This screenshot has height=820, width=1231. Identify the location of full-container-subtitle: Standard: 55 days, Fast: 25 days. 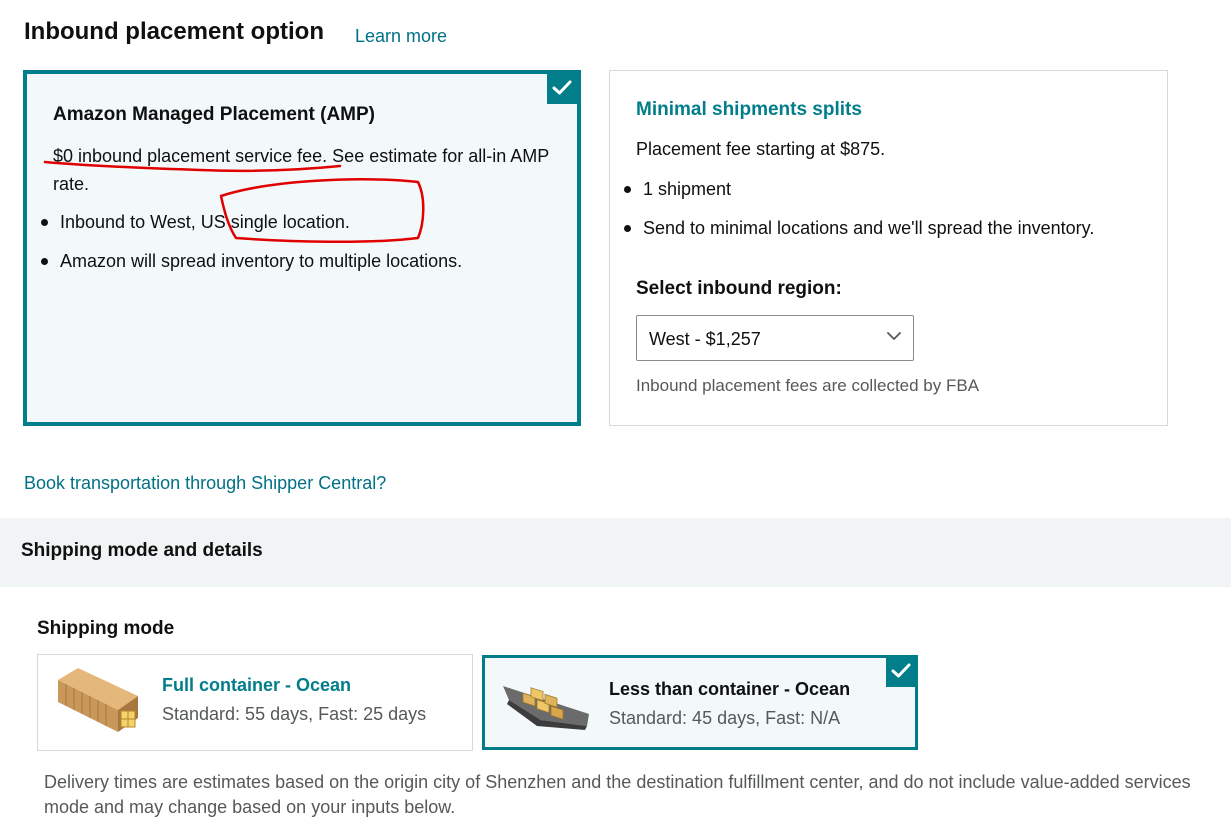
(294, 714).